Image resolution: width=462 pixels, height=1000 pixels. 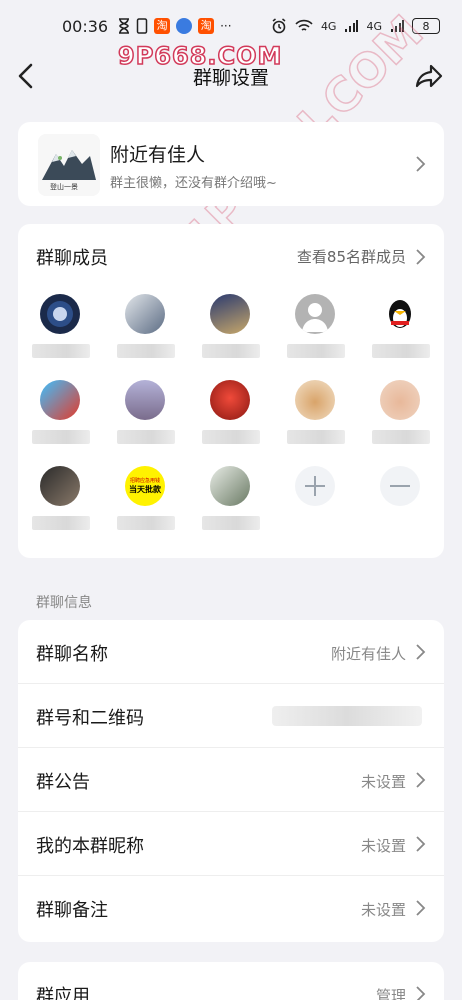 I want to click on back-arrow-icon, so click(x=27, y=76).